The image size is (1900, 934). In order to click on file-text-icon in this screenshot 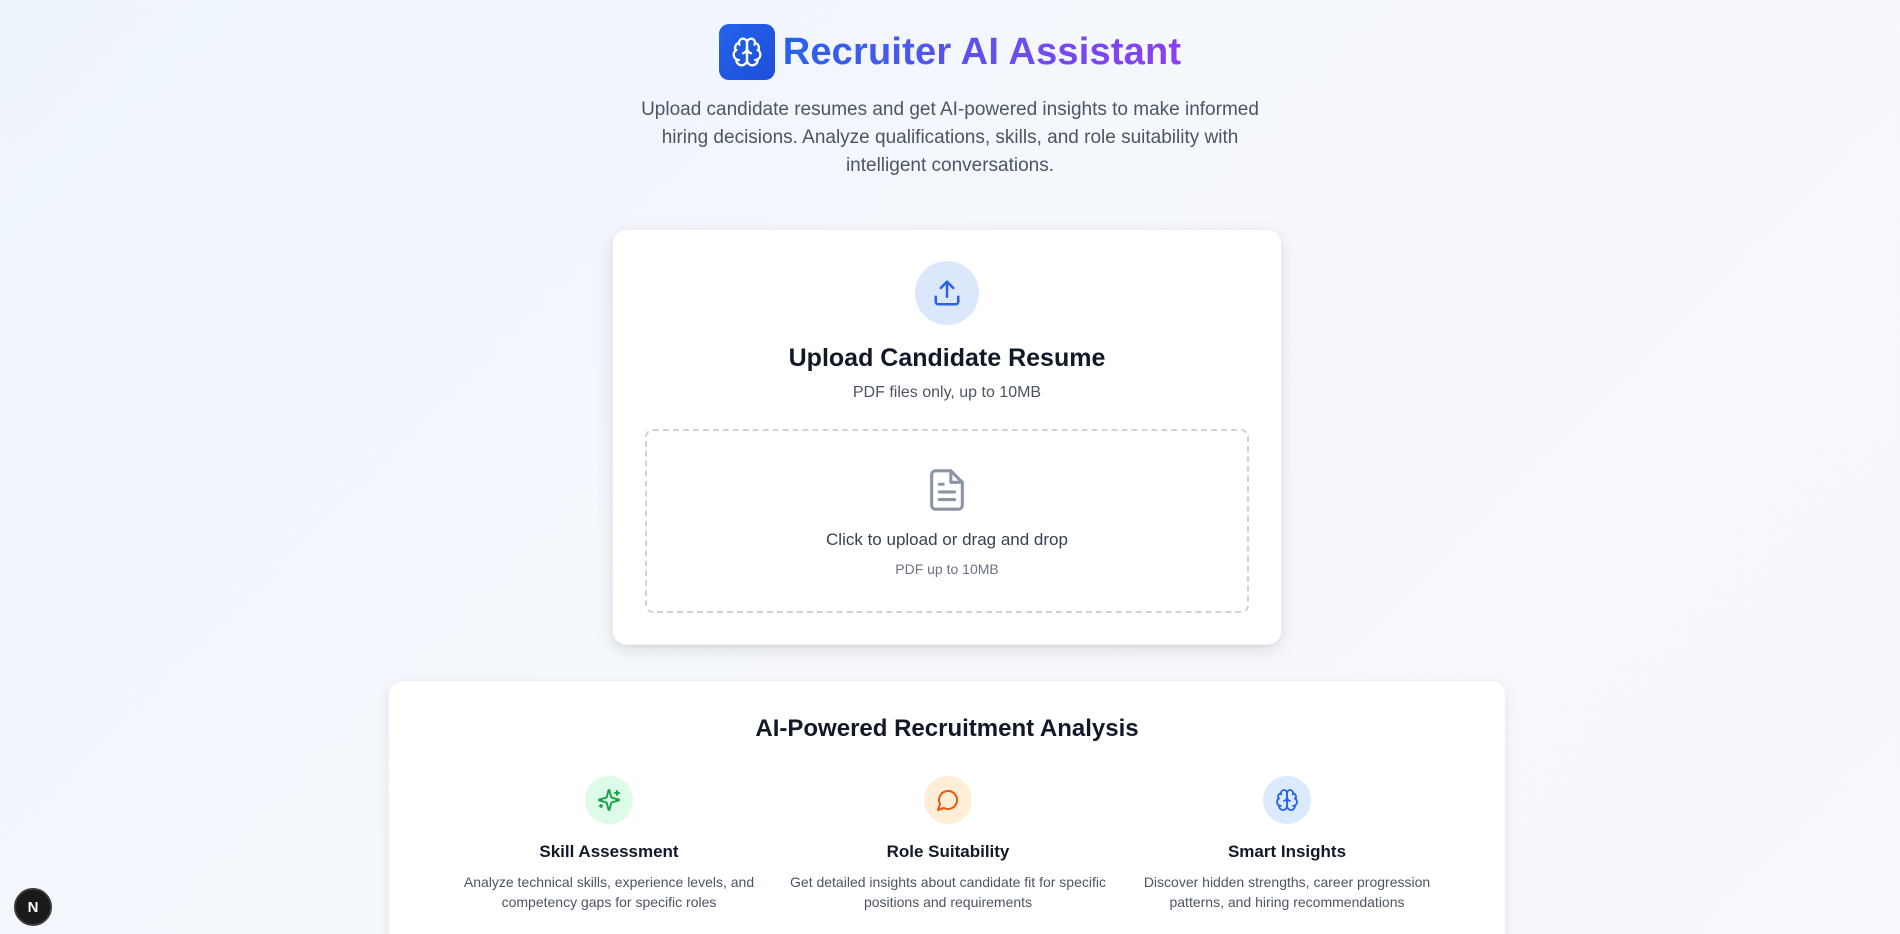, I will do `click(947, 492)`.